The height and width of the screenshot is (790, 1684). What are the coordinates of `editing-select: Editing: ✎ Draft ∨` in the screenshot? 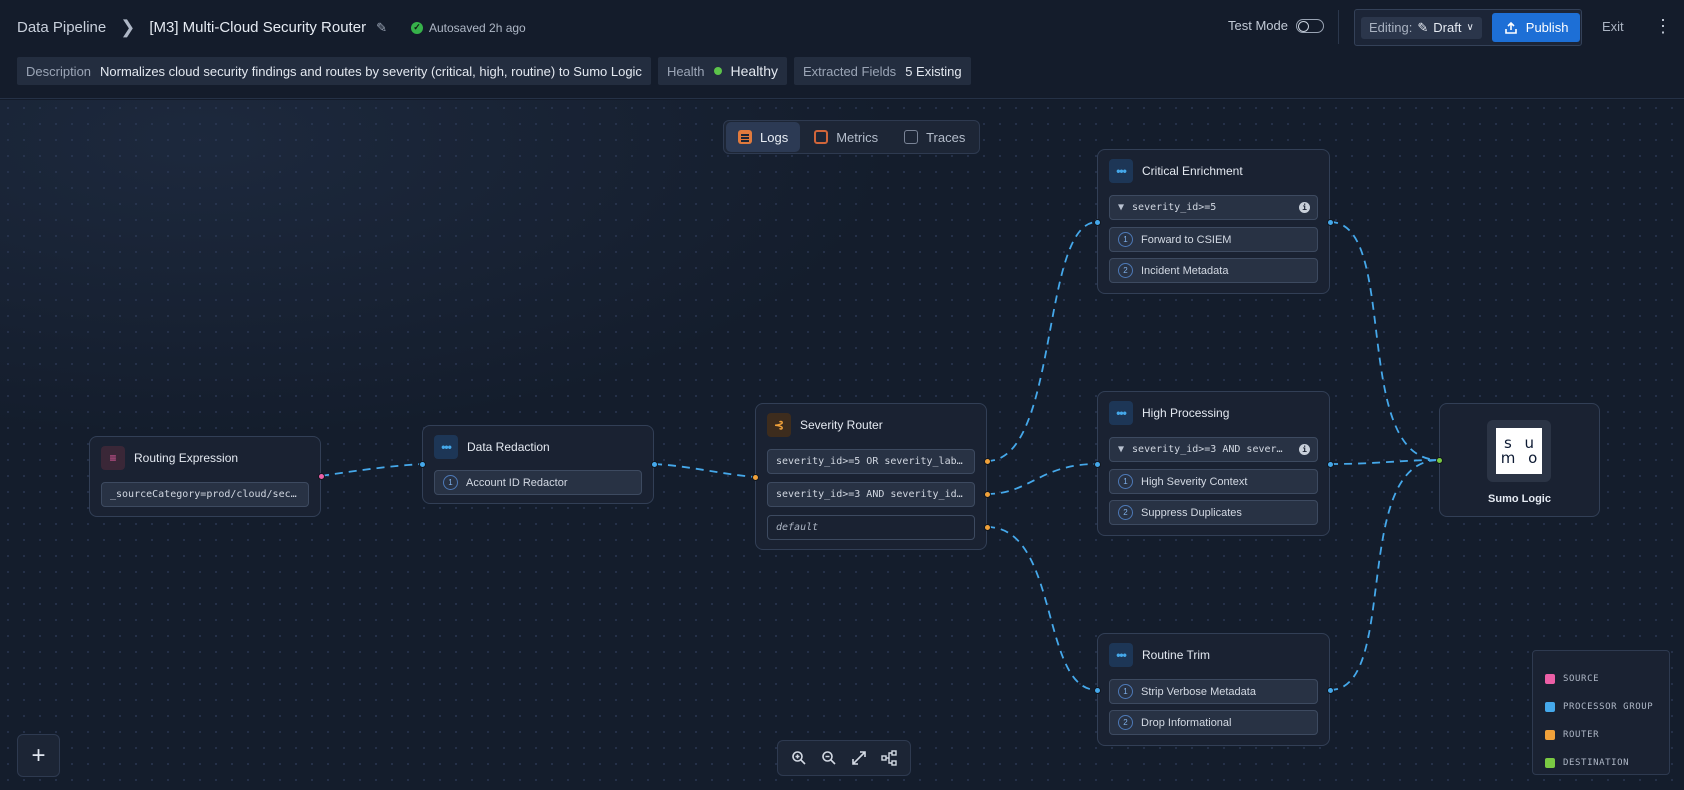 It's located at (1421, 27).